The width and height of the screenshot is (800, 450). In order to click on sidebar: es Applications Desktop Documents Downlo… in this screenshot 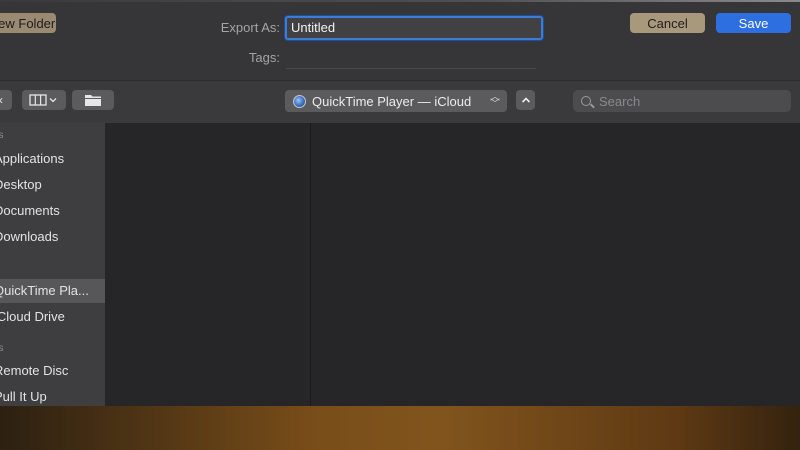, I will do `click(52, 264)`.